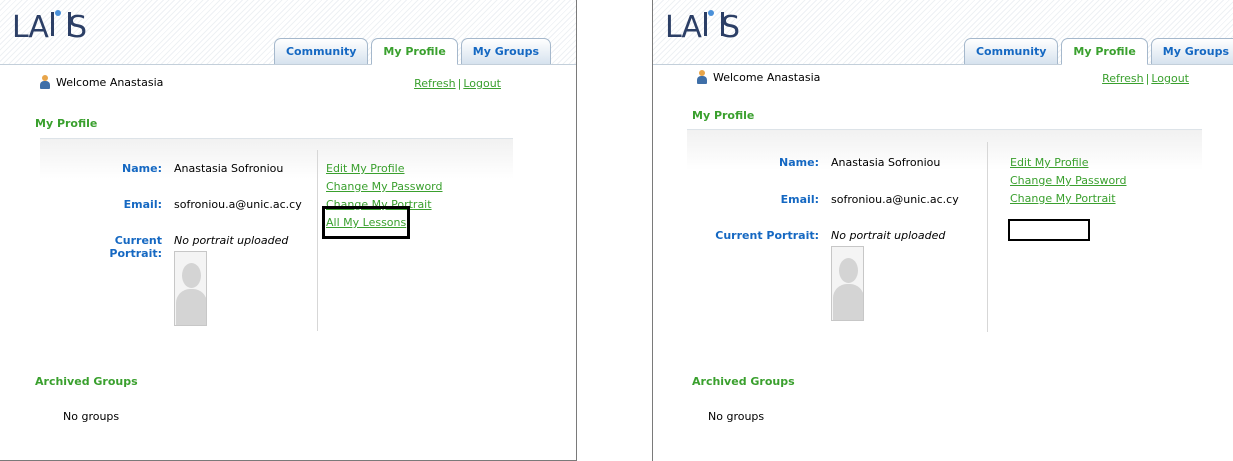  I want to click on highlight-annotation-box, so click(366, 222).